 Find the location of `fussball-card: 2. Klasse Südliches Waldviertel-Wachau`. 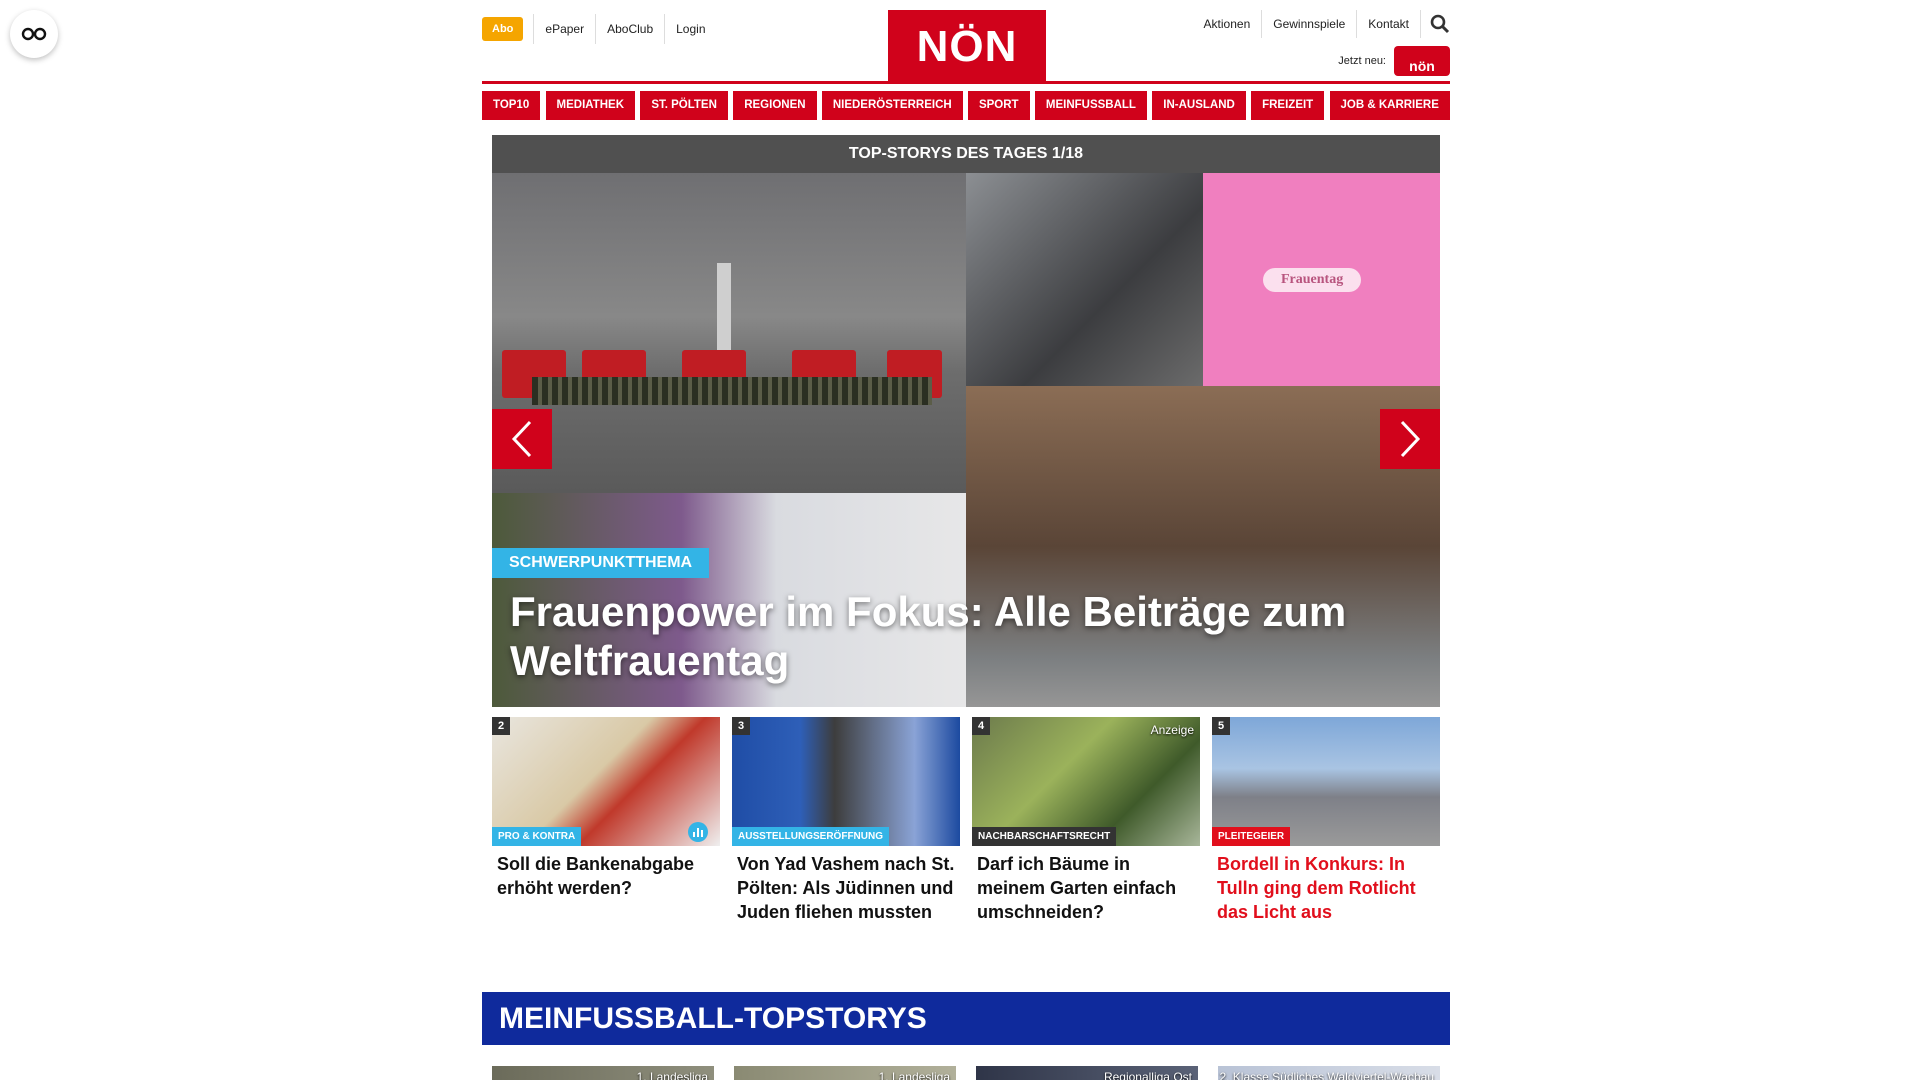

fussball-card: 2. Klasse Südliches Waldviertel-Wachau is located at coordinates (1329, 1073).